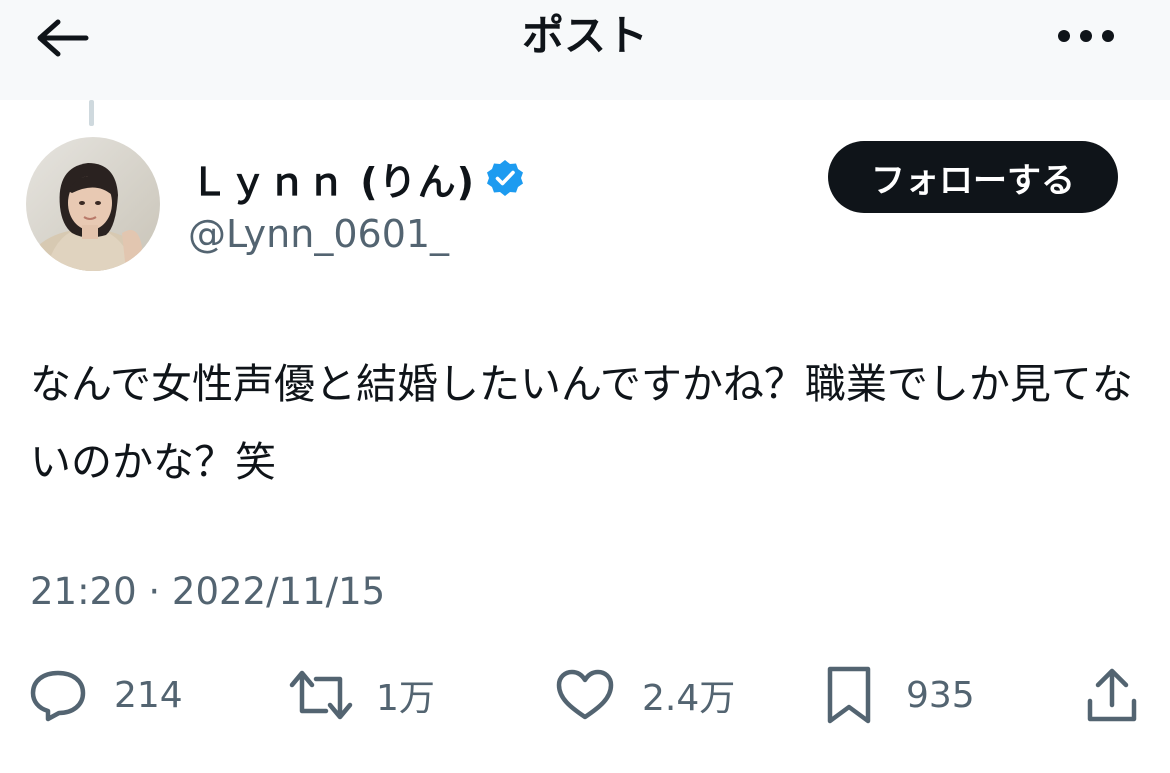  What do you see at coordinates (973, 177) in the screenshot?
I see `follow-button: フォローする` at bounding box center [973, 177].